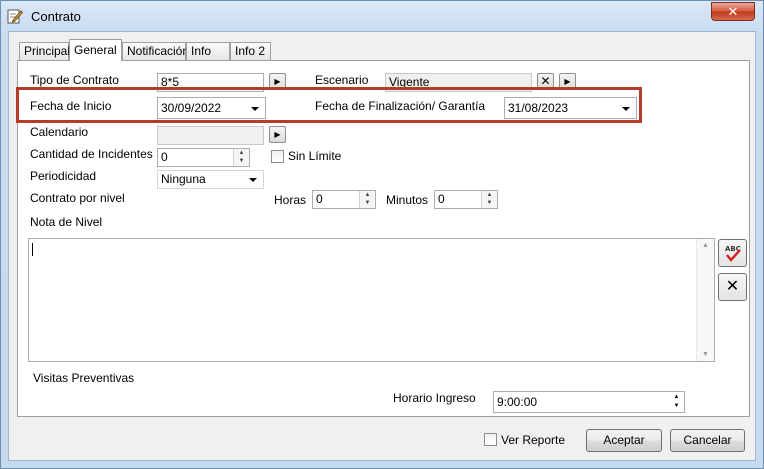 This screenshot has width=764, height=469. Describe the element at coordinates (84, 378) in the screenshot. I see `visitas-preventivas-label: Visitas Preventivas` at that location.